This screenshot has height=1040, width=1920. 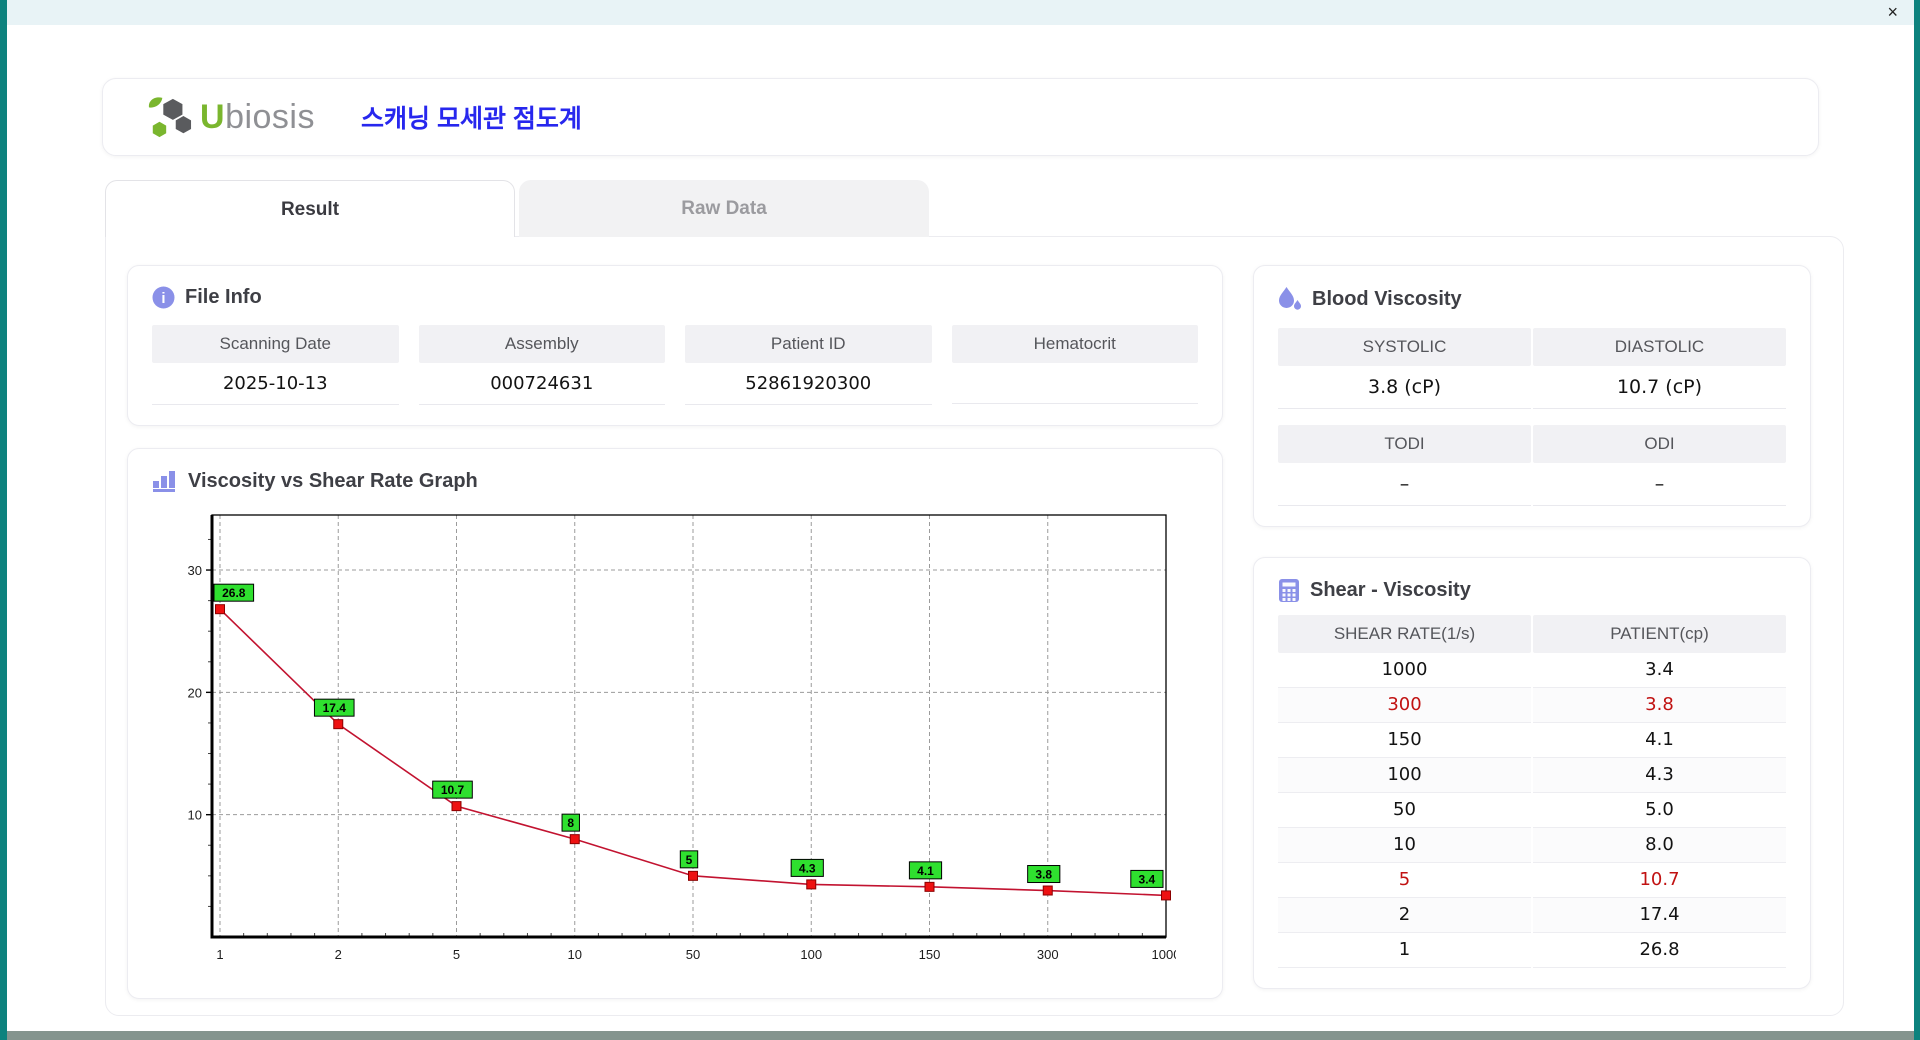 I want to click on file-info-field: Scanning Date 2025-10-13, so click(x=275, y=365).